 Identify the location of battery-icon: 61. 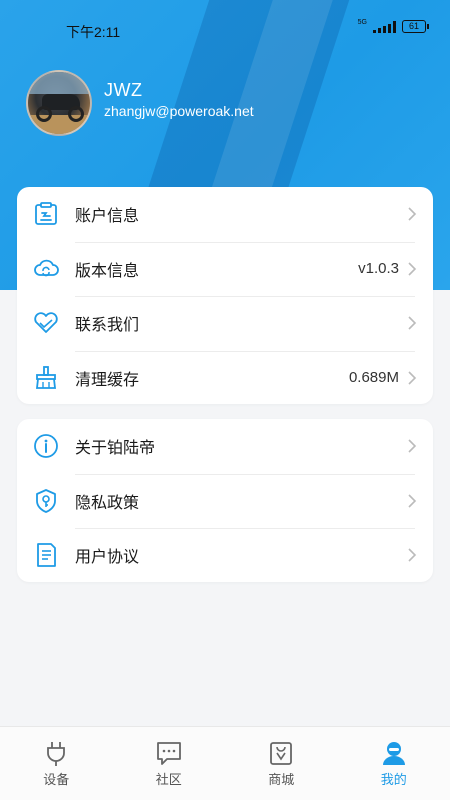
(415, 26).